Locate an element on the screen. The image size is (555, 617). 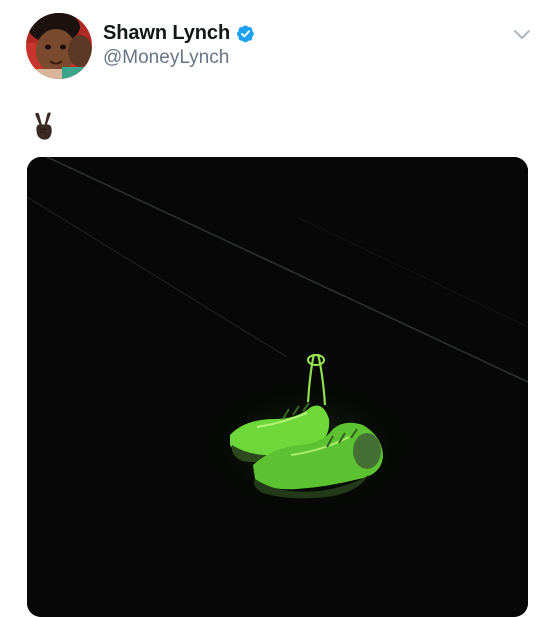
author-avatar is located at coordinates (59, 46).